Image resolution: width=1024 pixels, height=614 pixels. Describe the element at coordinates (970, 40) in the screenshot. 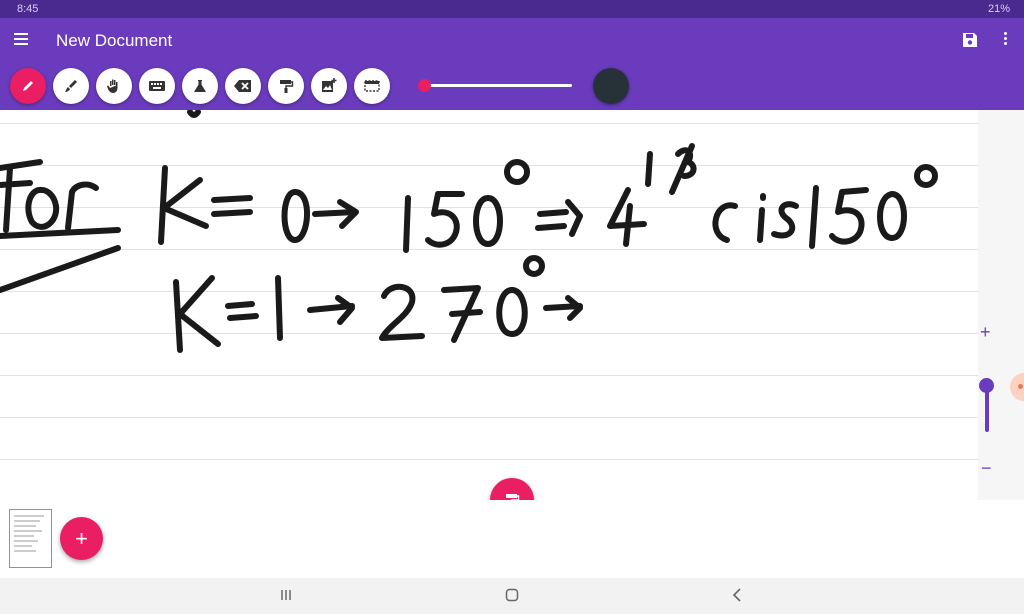

I see `save-icon` at that location.